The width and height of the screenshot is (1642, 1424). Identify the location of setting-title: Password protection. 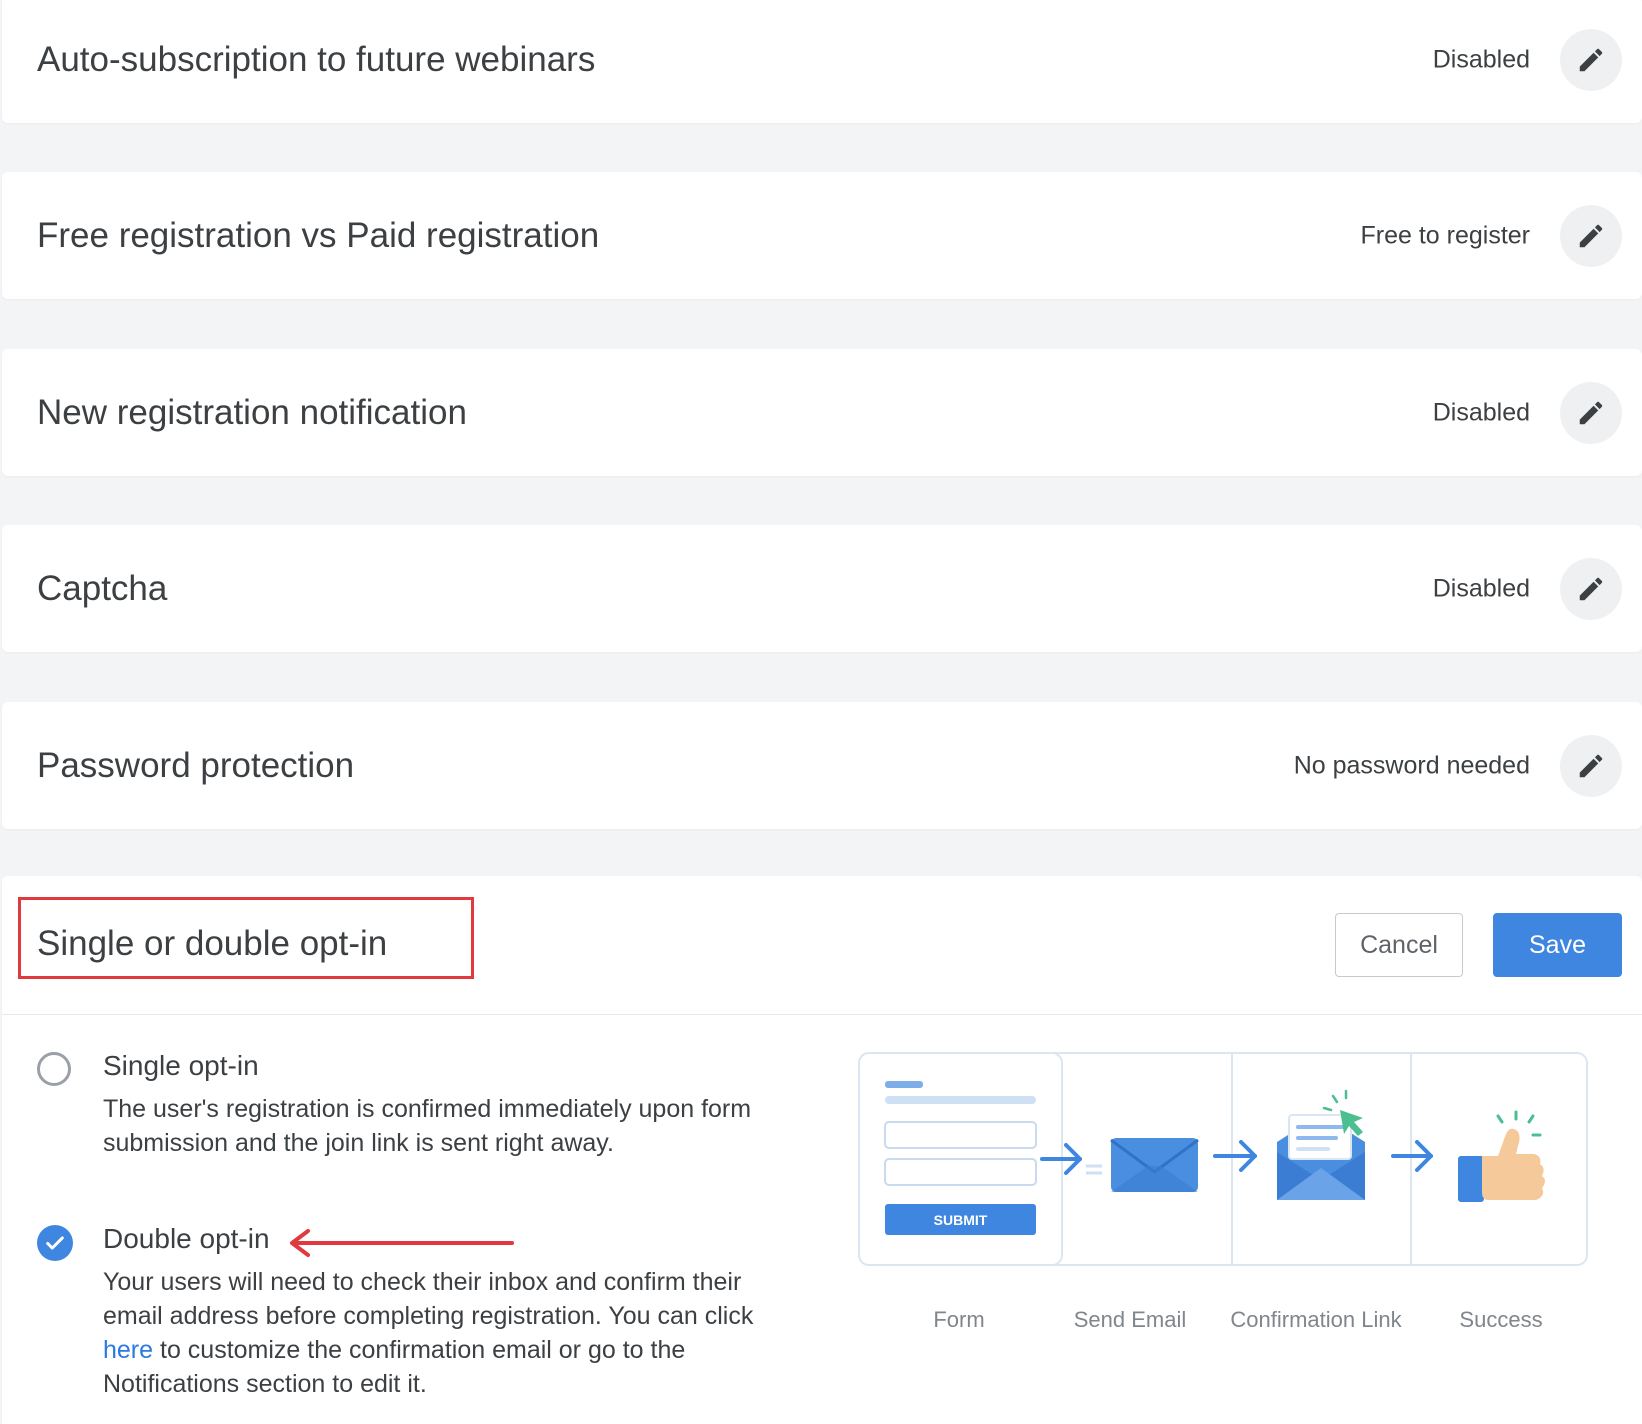
(196, 765).